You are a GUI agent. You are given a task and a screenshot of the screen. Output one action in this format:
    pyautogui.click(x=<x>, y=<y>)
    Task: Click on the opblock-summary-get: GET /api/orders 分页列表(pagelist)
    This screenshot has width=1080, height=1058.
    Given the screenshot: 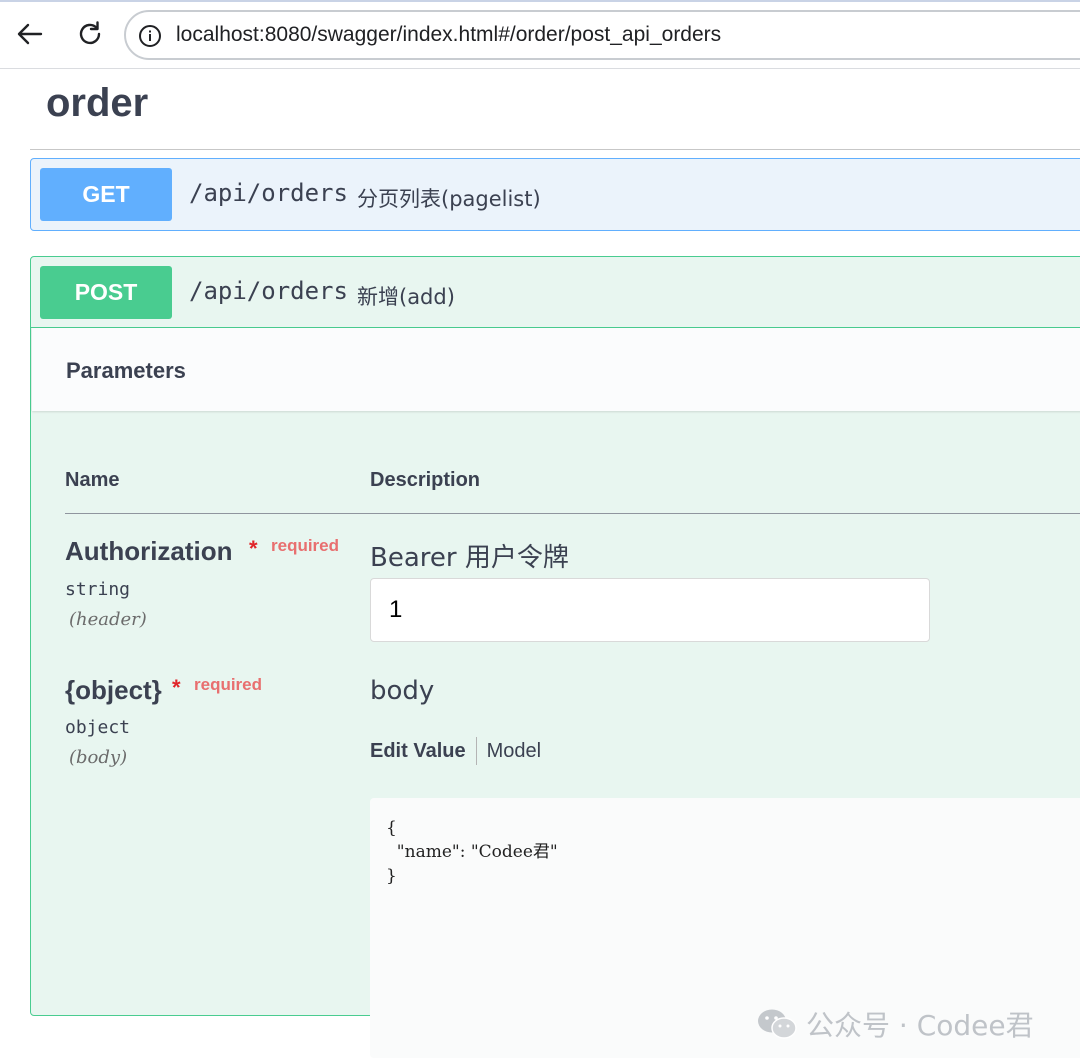 What is the action you would take?
    pyautogui.click(x=555, y=194)
    